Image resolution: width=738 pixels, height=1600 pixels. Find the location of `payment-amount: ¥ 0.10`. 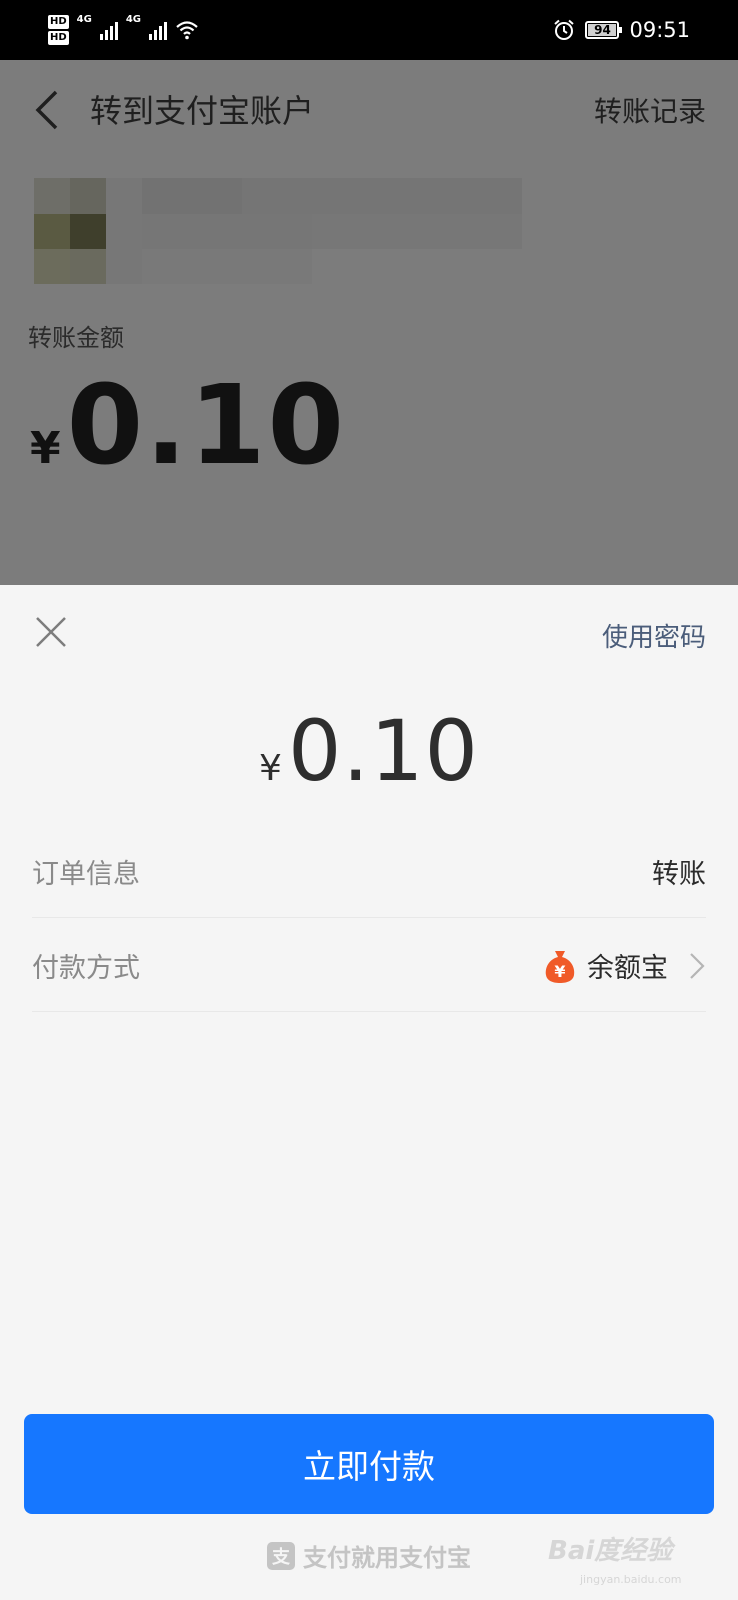

payment-amount: ¥ 0.10 is located at coordinates (369, 751).